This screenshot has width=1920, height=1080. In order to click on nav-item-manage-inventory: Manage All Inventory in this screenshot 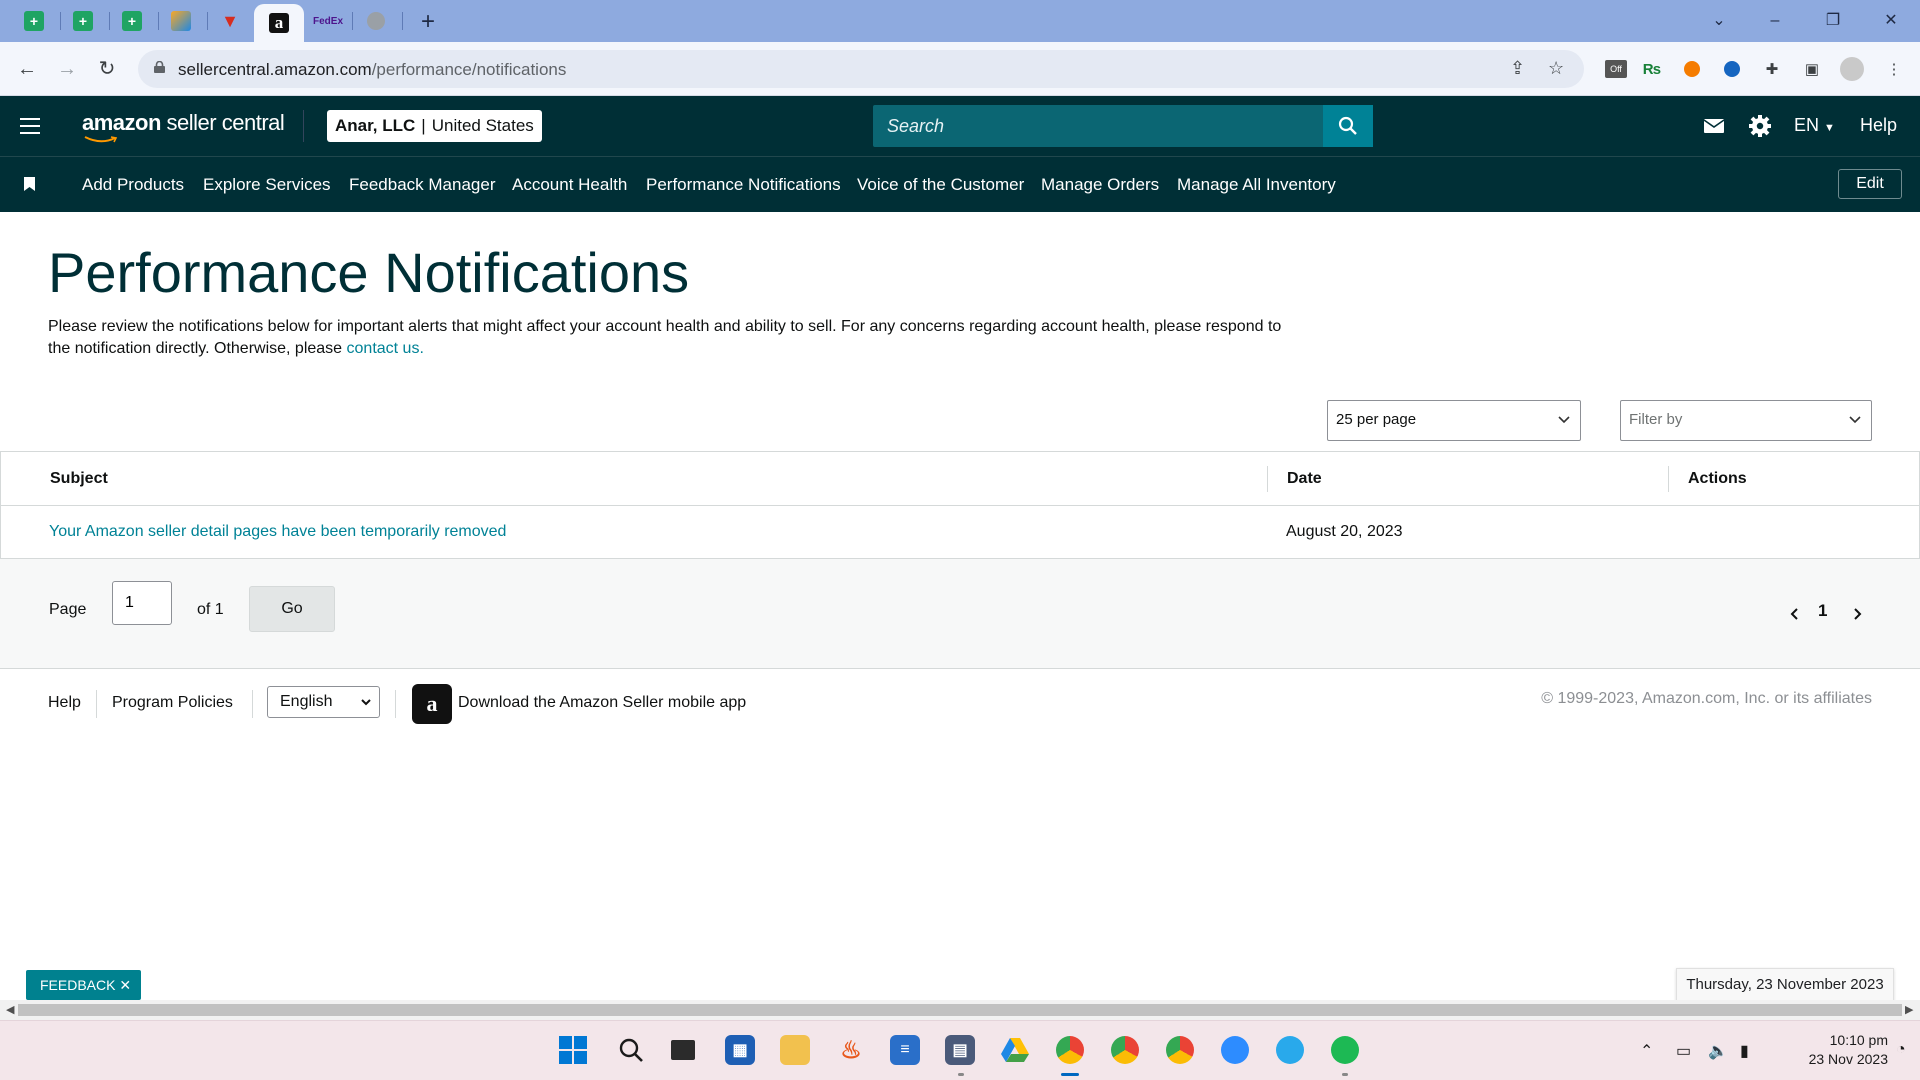, I will do `click(1256, 185)`.